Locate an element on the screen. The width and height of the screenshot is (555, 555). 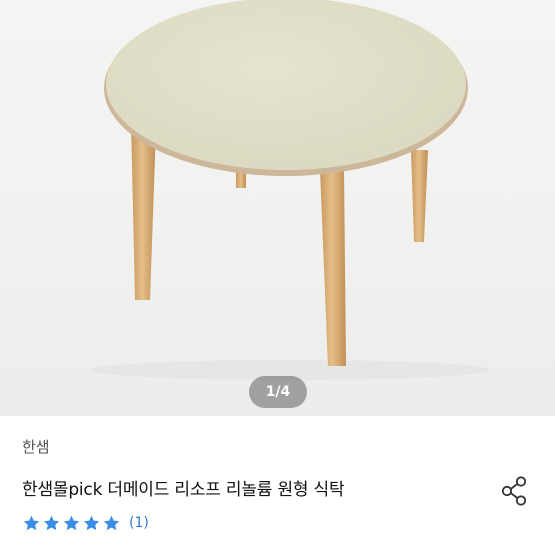
share-icon is located at coordinates (514, 491).